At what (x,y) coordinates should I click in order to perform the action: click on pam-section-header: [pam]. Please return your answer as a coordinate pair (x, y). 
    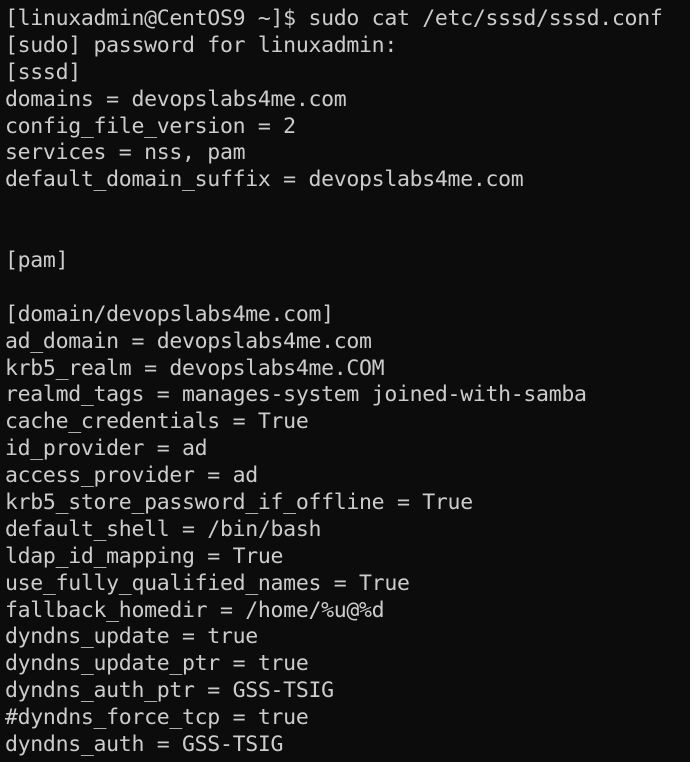
    Looking at the image, I should click on (37, 261).